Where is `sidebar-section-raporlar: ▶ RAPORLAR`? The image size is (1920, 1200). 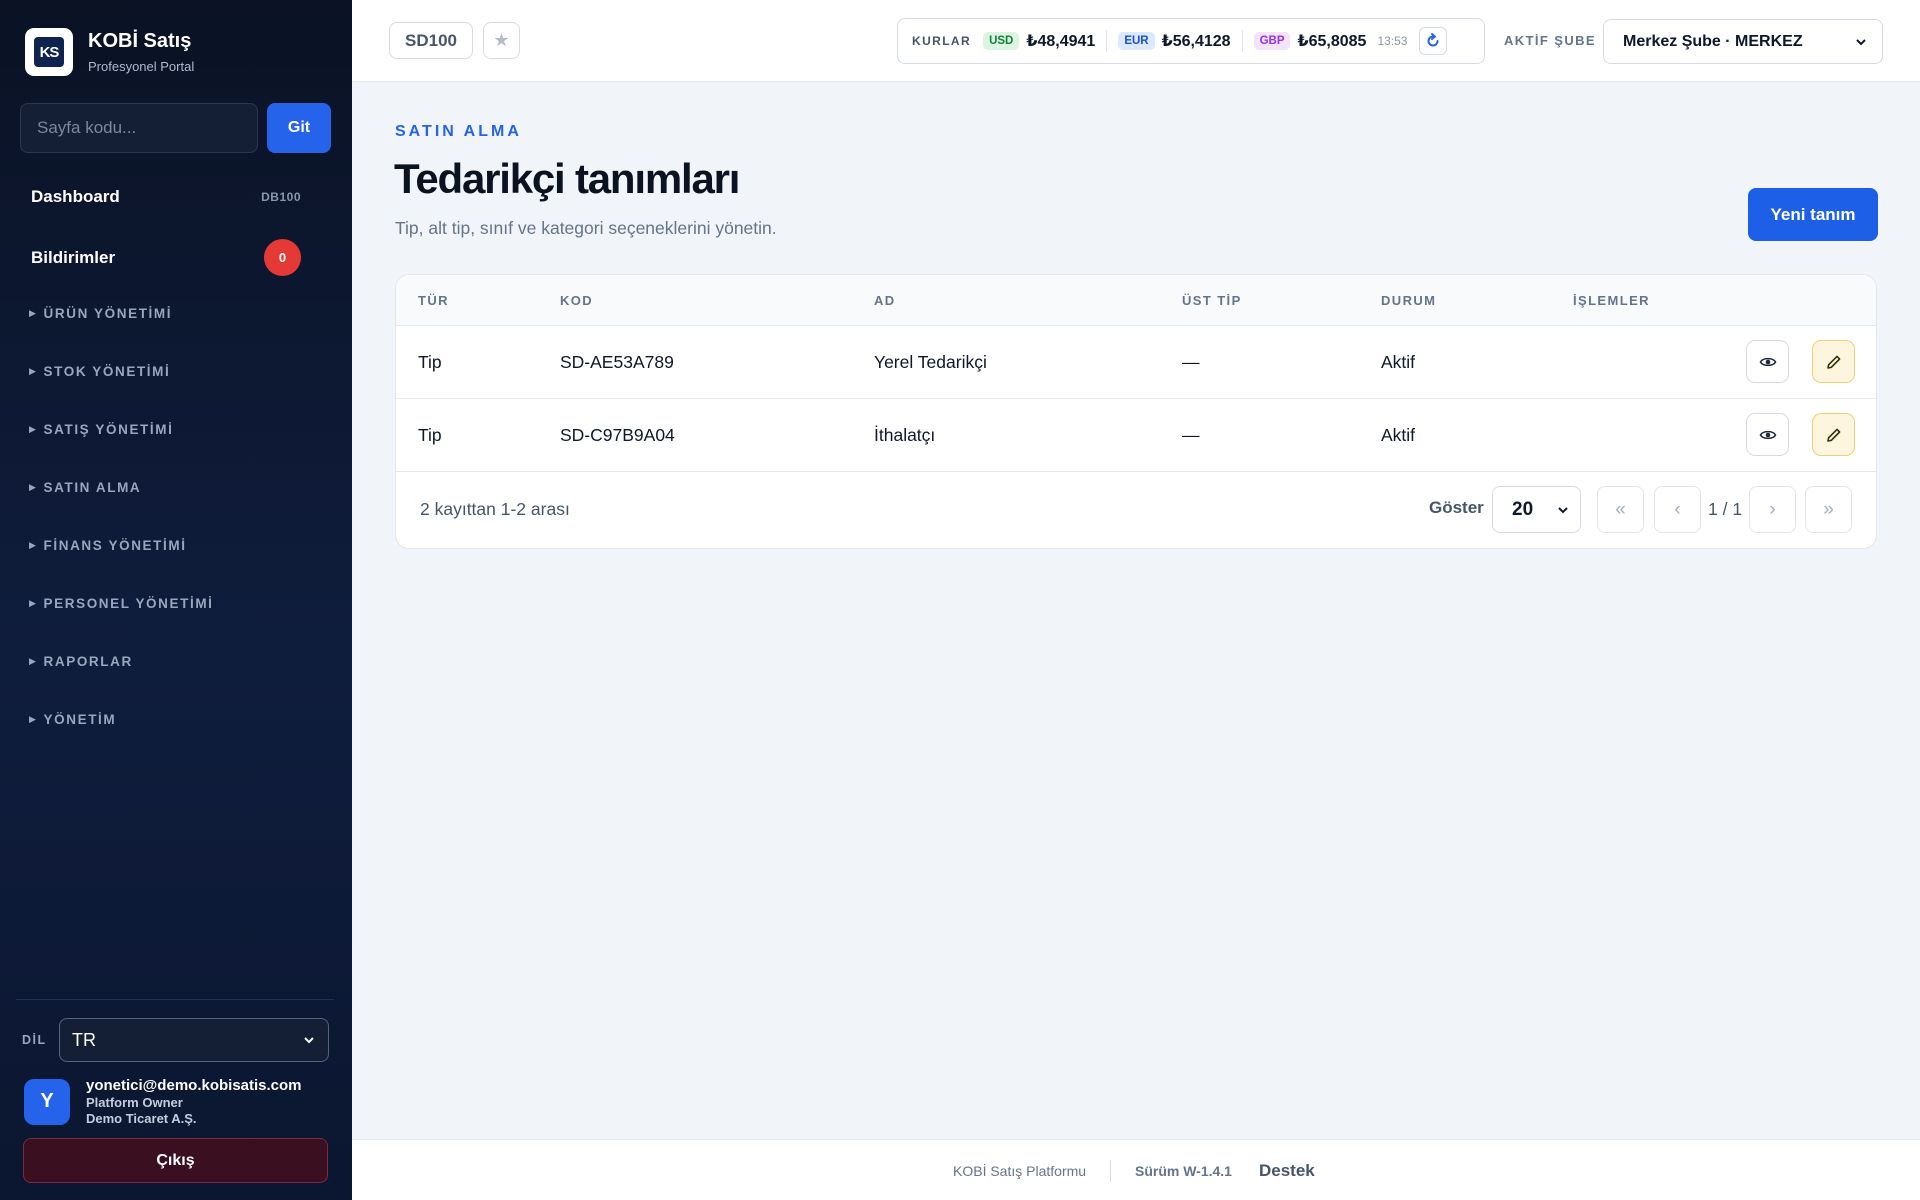 sidebar-section-raporlar: ▶ RAPORLAR is located at coordinates (81, 661).